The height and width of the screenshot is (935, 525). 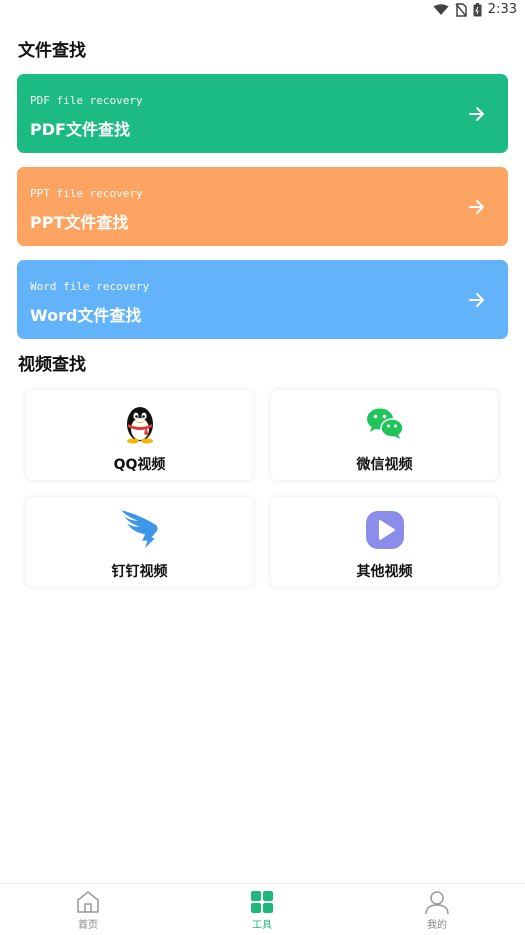 I want to click on video-card-label: 微信视频, so click(x=384, y=465).